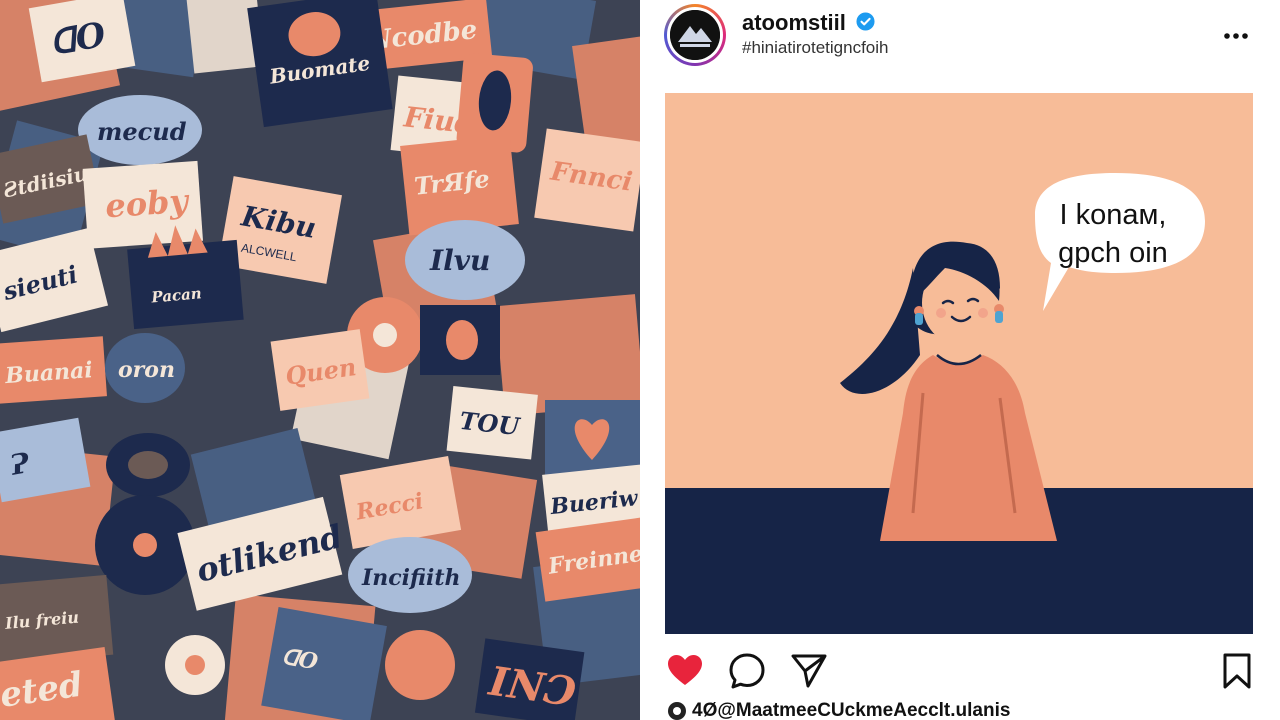  What do you see at coordinates (1237, 671) in the screenshot?
I see `bookmark-icon` at bounding box center [1237, 671].